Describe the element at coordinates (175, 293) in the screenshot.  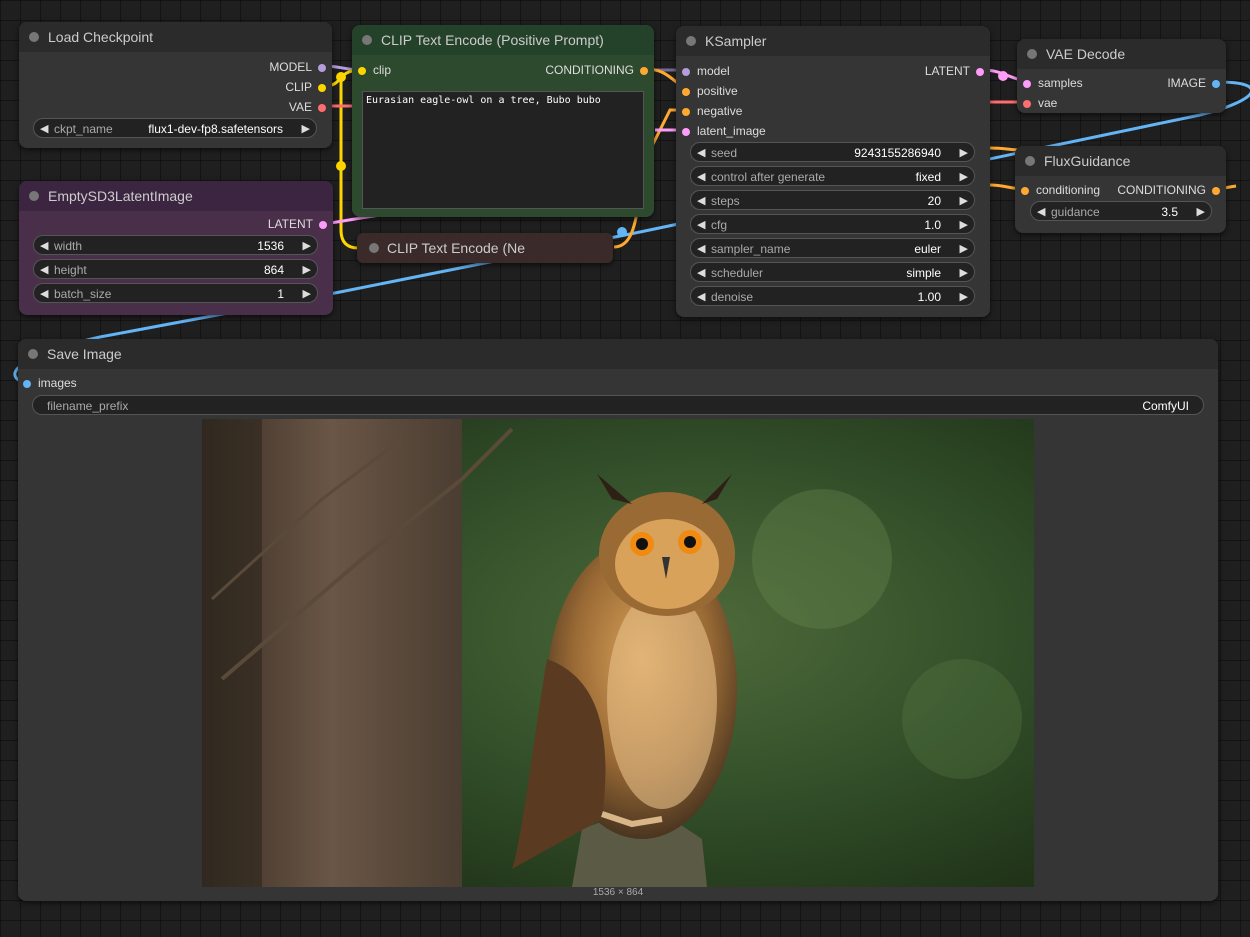
I see `batch-size-number: ◀ batch_size 1 ▶` at that location.